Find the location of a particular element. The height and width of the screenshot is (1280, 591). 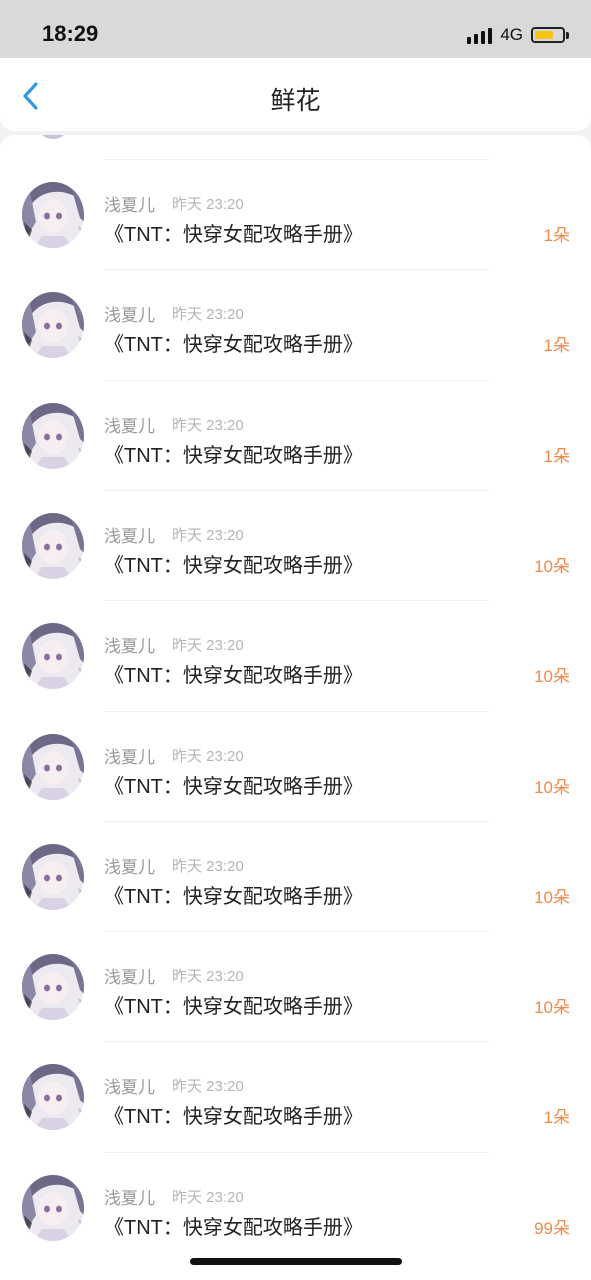

page-title: 鲜花 is located at coordinates (295, 101).